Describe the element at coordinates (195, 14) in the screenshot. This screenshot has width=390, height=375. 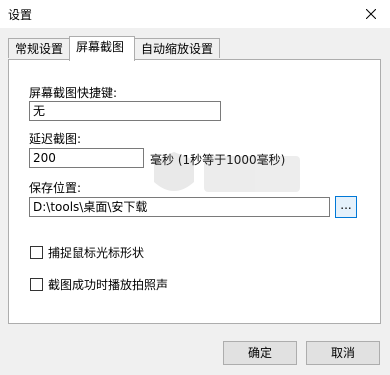
I see `title-bar: 设置` at that location.